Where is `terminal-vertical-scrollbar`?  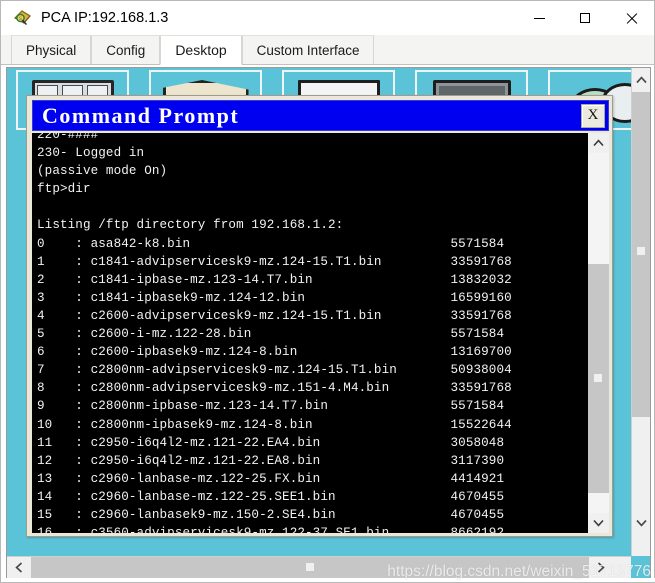
terminal-vertical-scrollbar is located at coordinates (598, 333).